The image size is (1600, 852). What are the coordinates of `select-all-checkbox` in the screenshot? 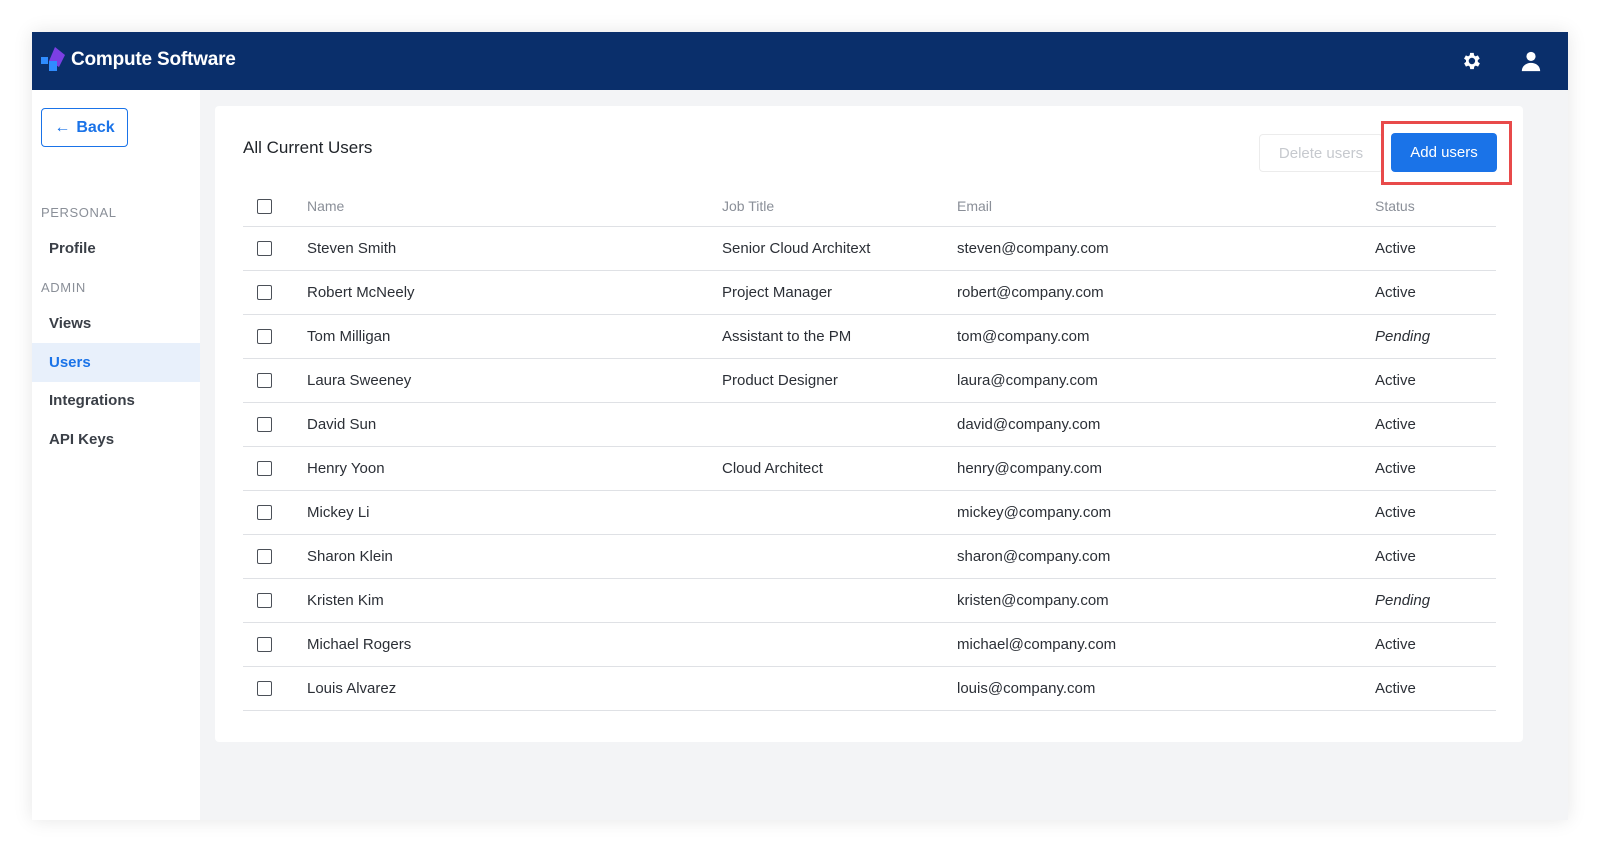 It's located at (264, 206).